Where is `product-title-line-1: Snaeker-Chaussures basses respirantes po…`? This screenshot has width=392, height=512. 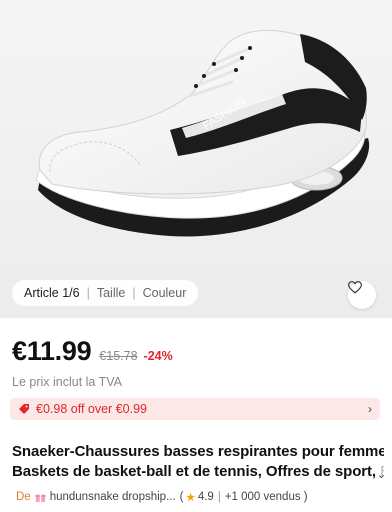 product-title-line-1: Snaeker-Chaussures basses respirantes po… is located at coordinates (198, 451).